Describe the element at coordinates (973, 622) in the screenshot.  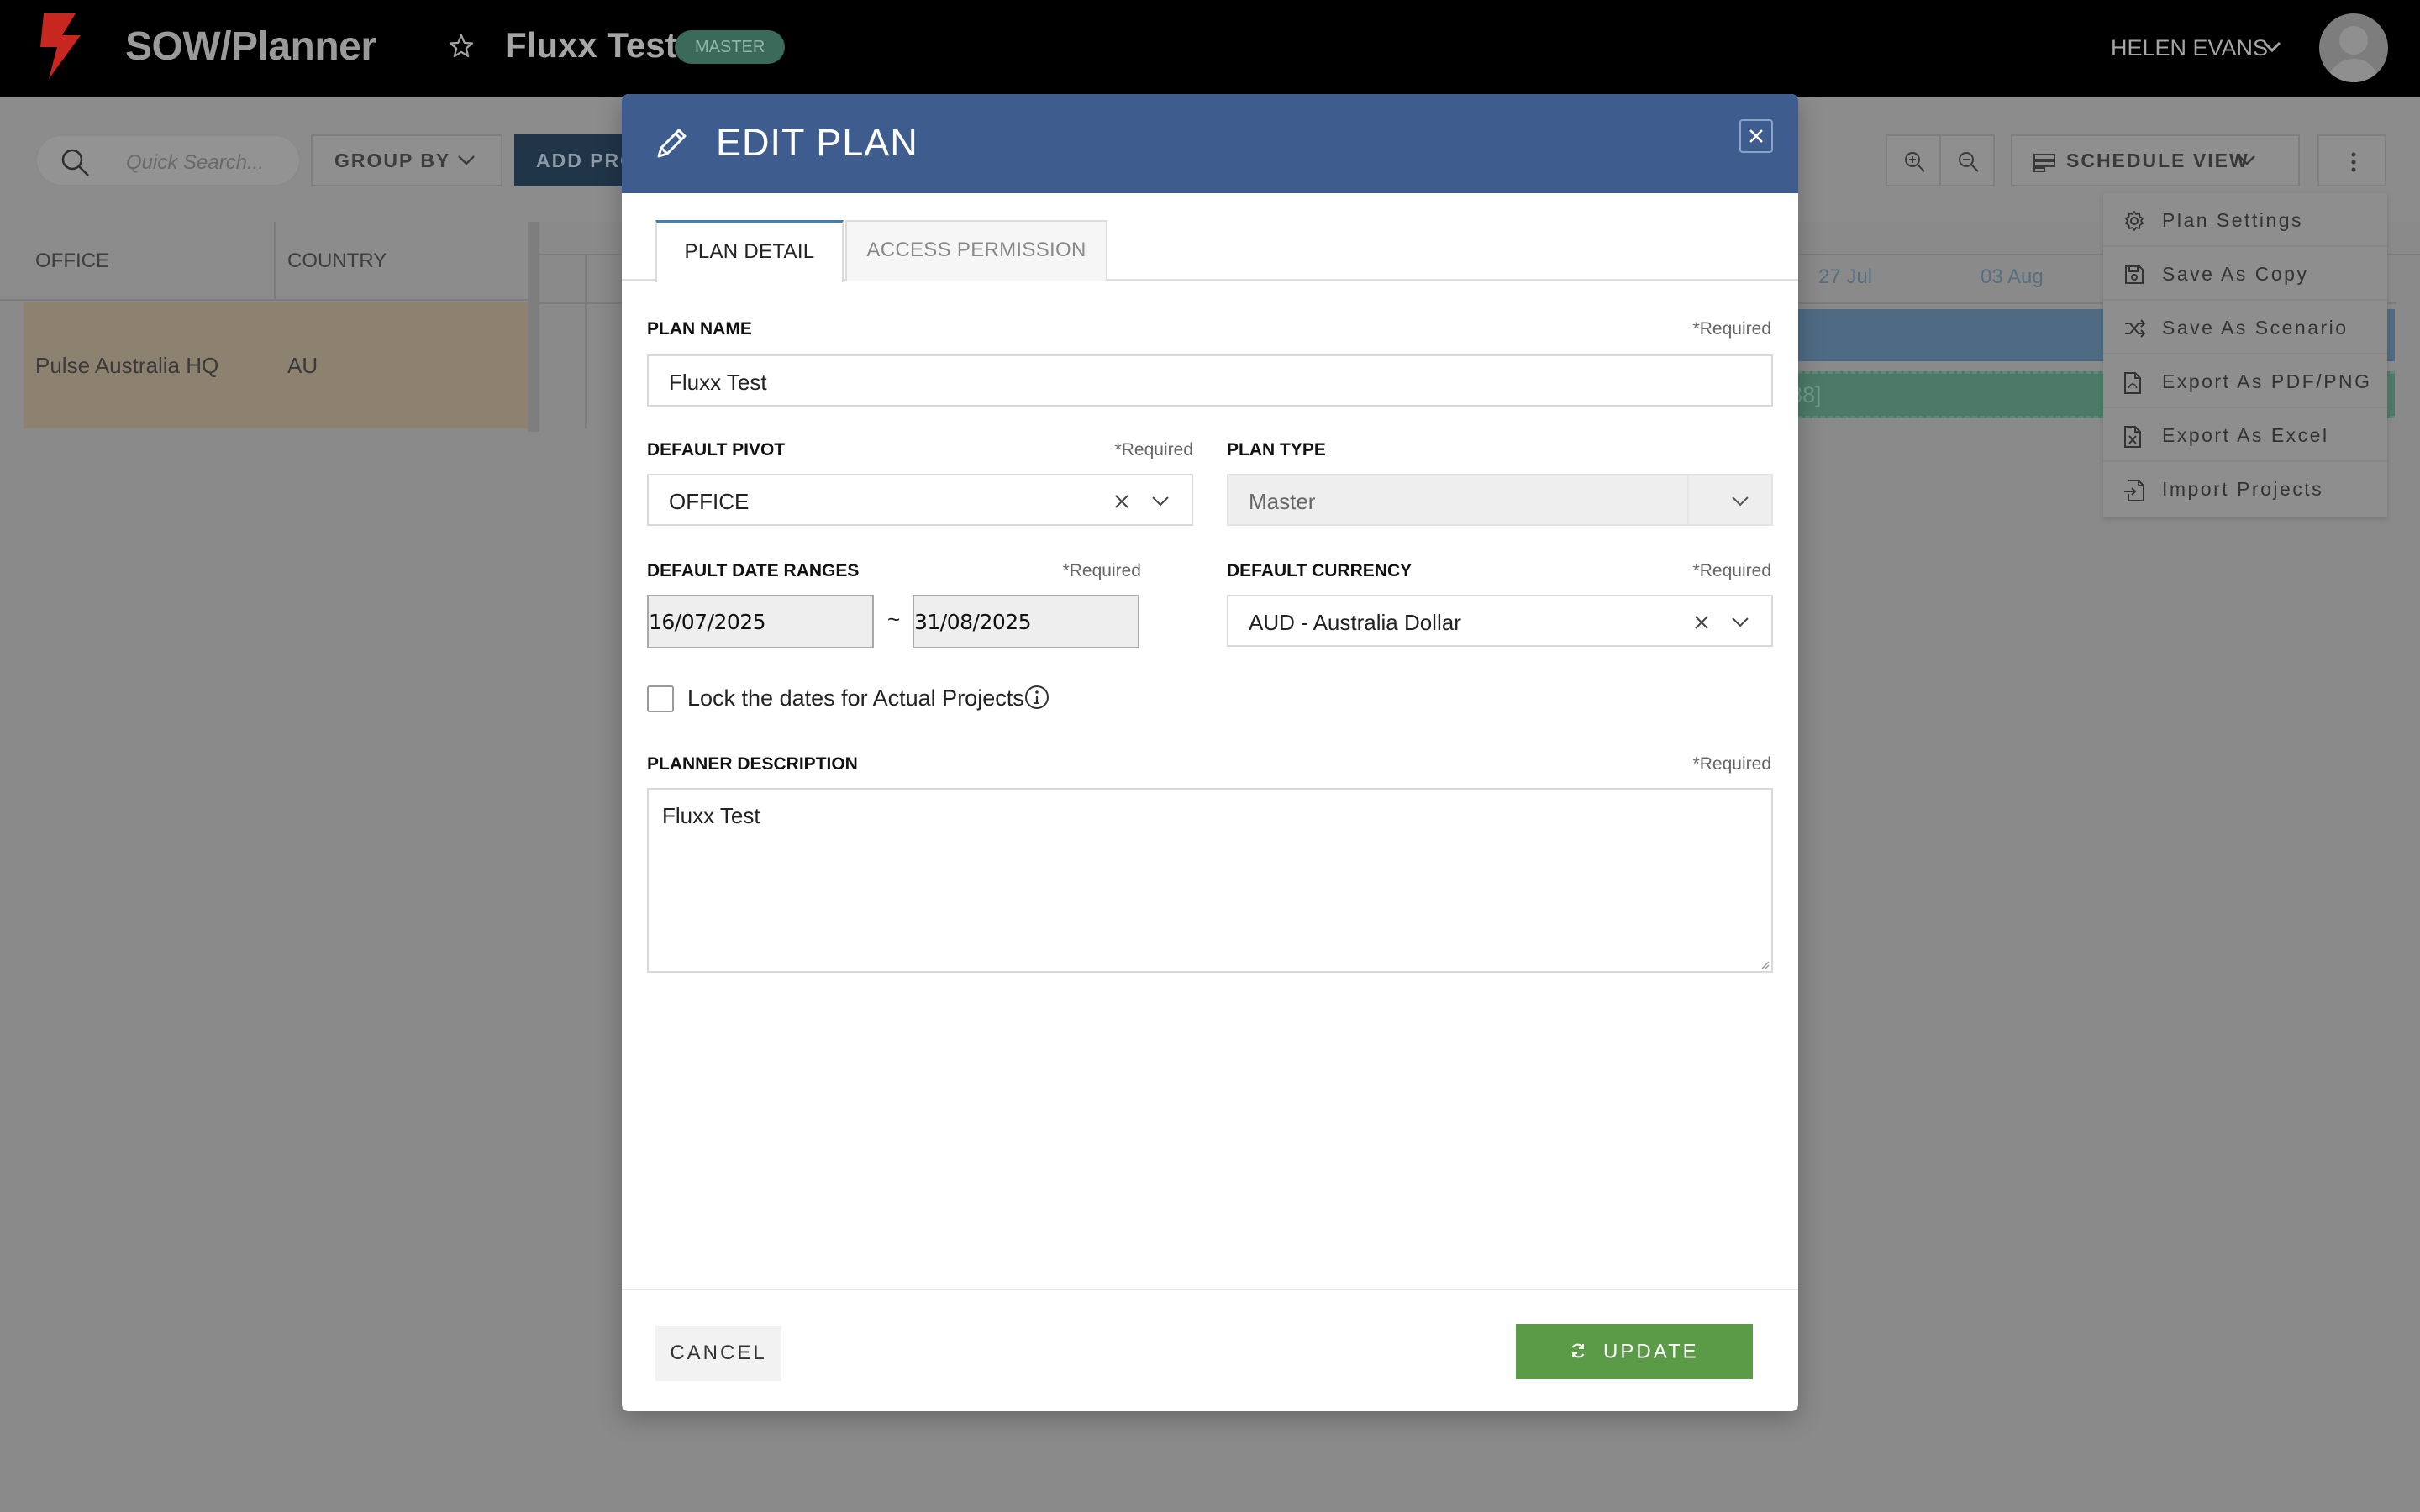
I see `end-date-value: 31/08/2025` at that location.